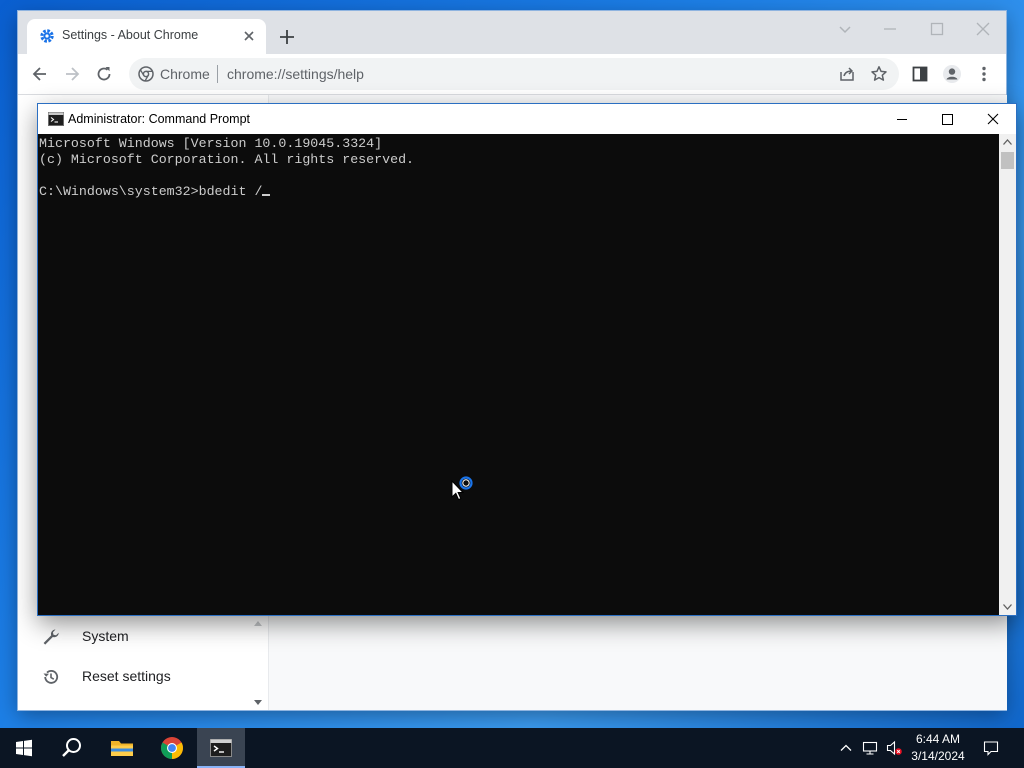  What do you see at coordinates (146, 74) in the screenshot?
I see `chrome-site-icon` at bounding box center [146, 74].